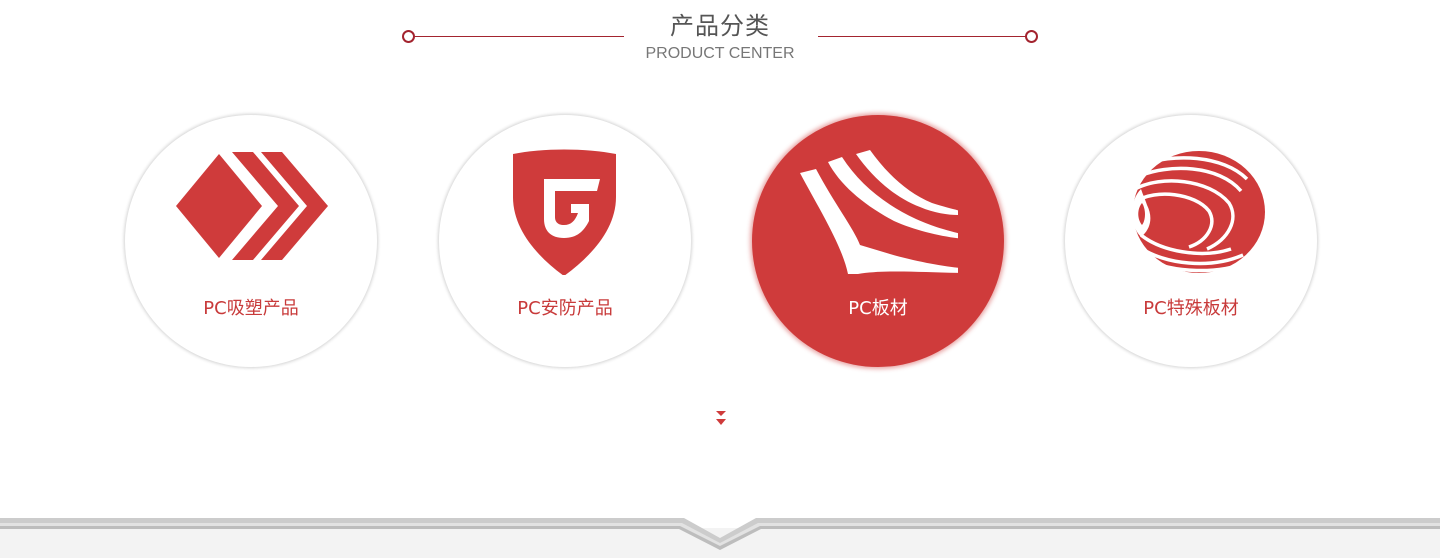 The image size is (1440, 558). Describe the element at coordinates (564, 212) in the screenshot. I see `shield-g-icon` at that location.